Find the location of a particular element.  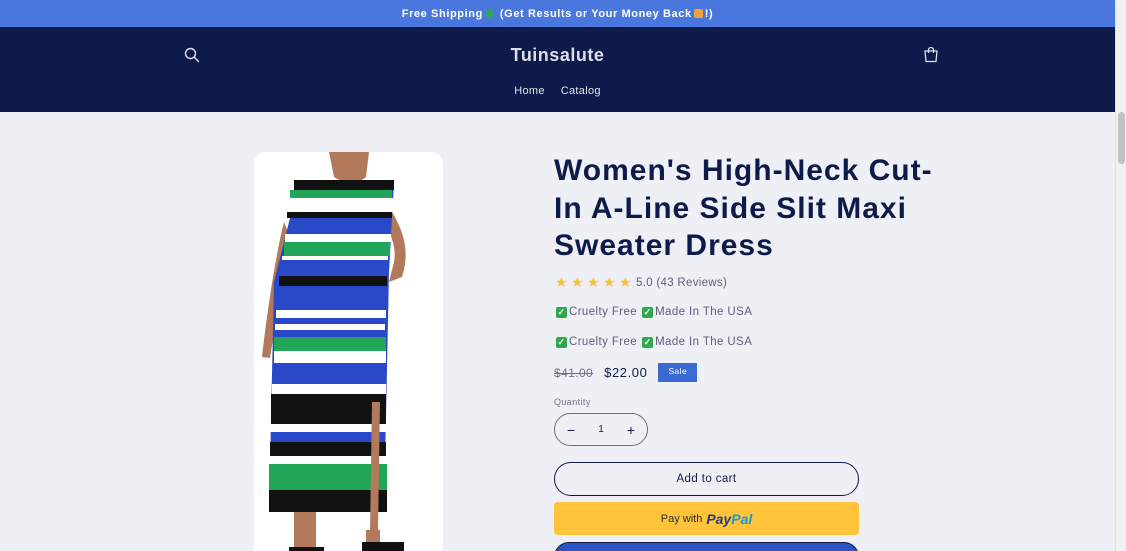

dress-photo is located at coordinates (348, 351).